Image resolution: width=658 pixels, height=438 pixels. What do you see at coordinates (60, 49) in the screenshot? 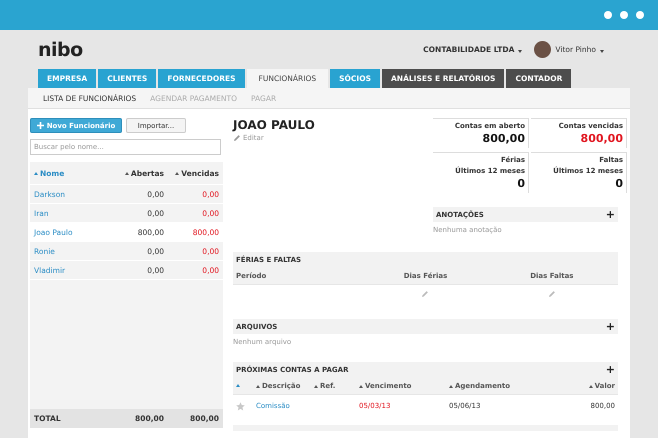
I see `logo: nibo` at bounding box center [60, 49].